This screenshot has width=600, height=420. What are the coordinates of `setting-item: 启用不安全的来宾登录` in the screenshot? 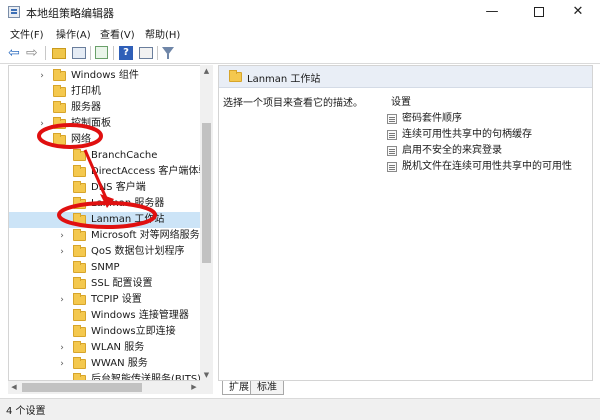 It's located at (489, 151).